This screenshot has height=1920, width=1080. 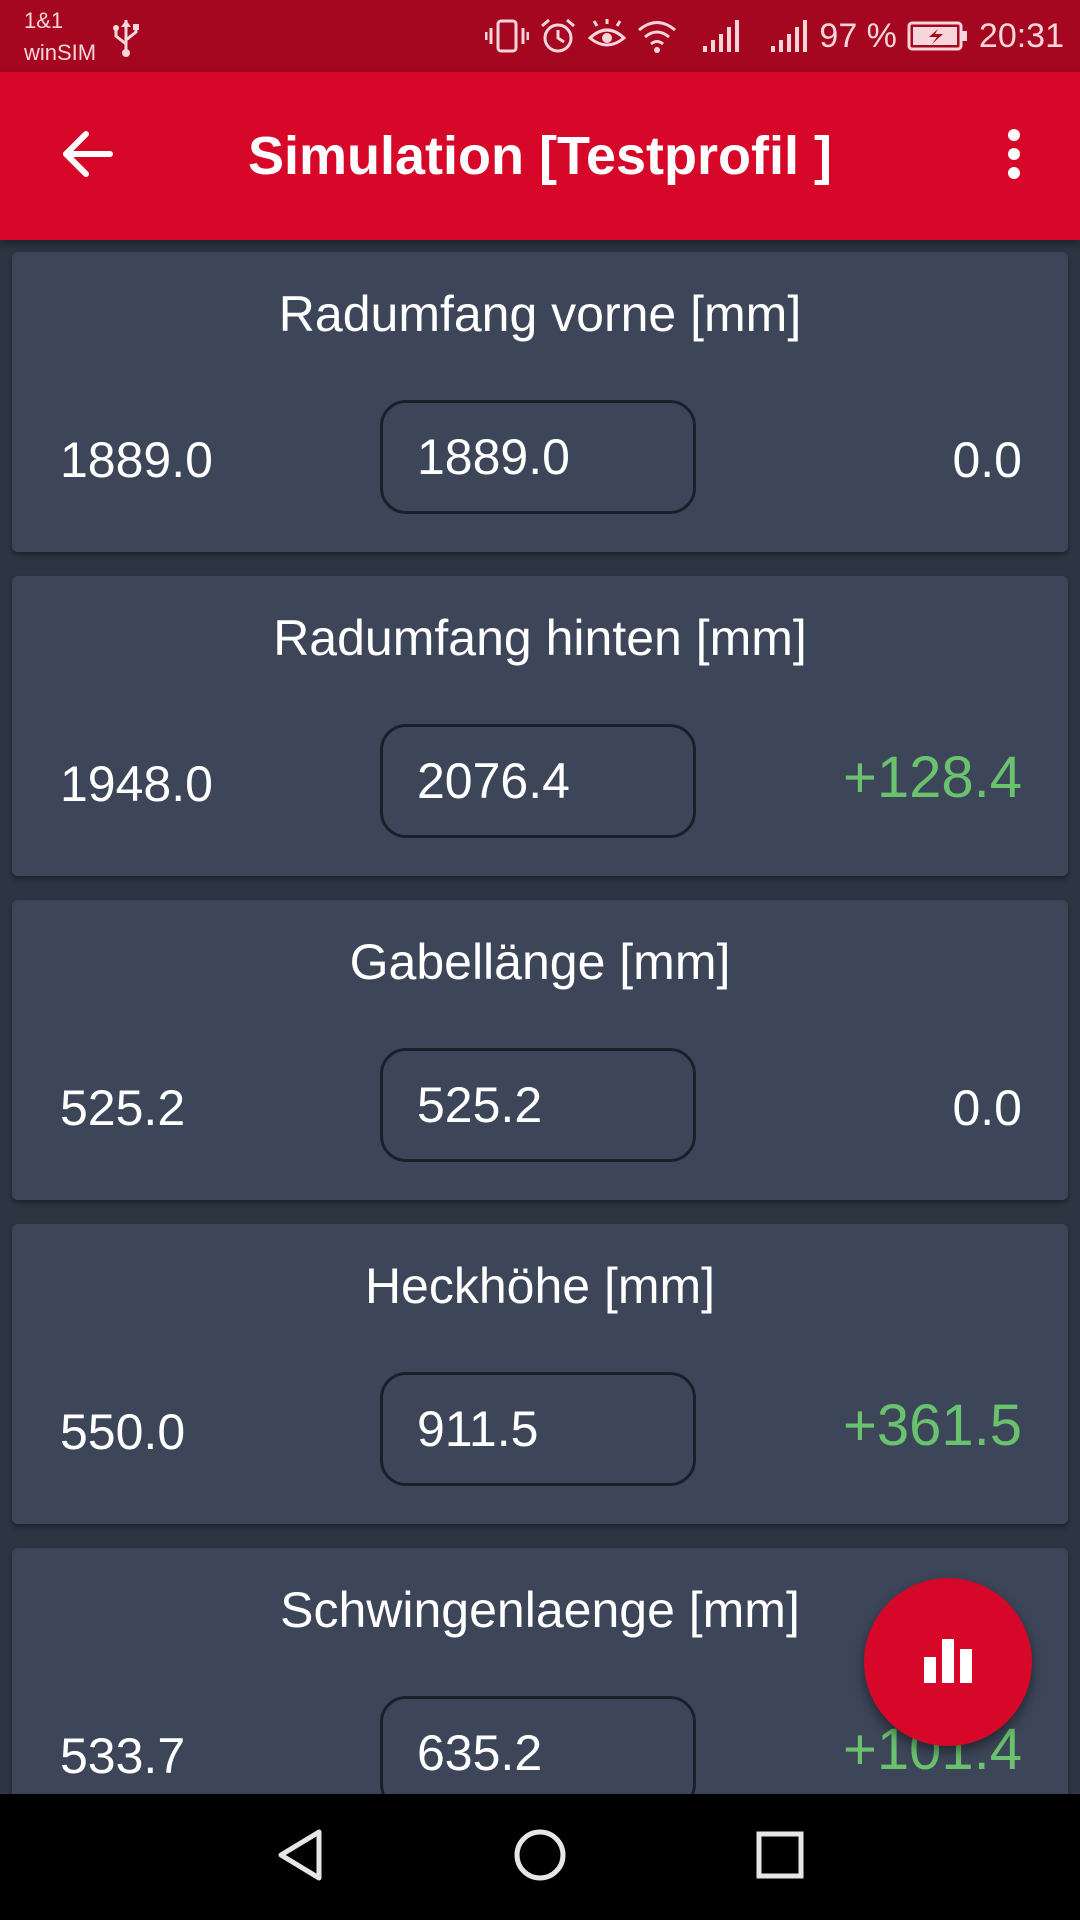 I want to click on alarm-icon, so click(x=558, y=36).